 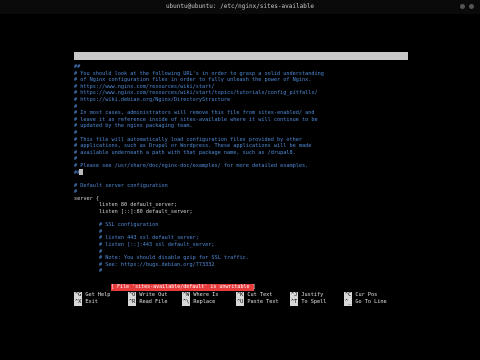 What do you see at coordinates (144, 245) in the screenshot?
I see `editor-line: # listen [::]:443 ssl default_server;` at bounding box center [144, 245].